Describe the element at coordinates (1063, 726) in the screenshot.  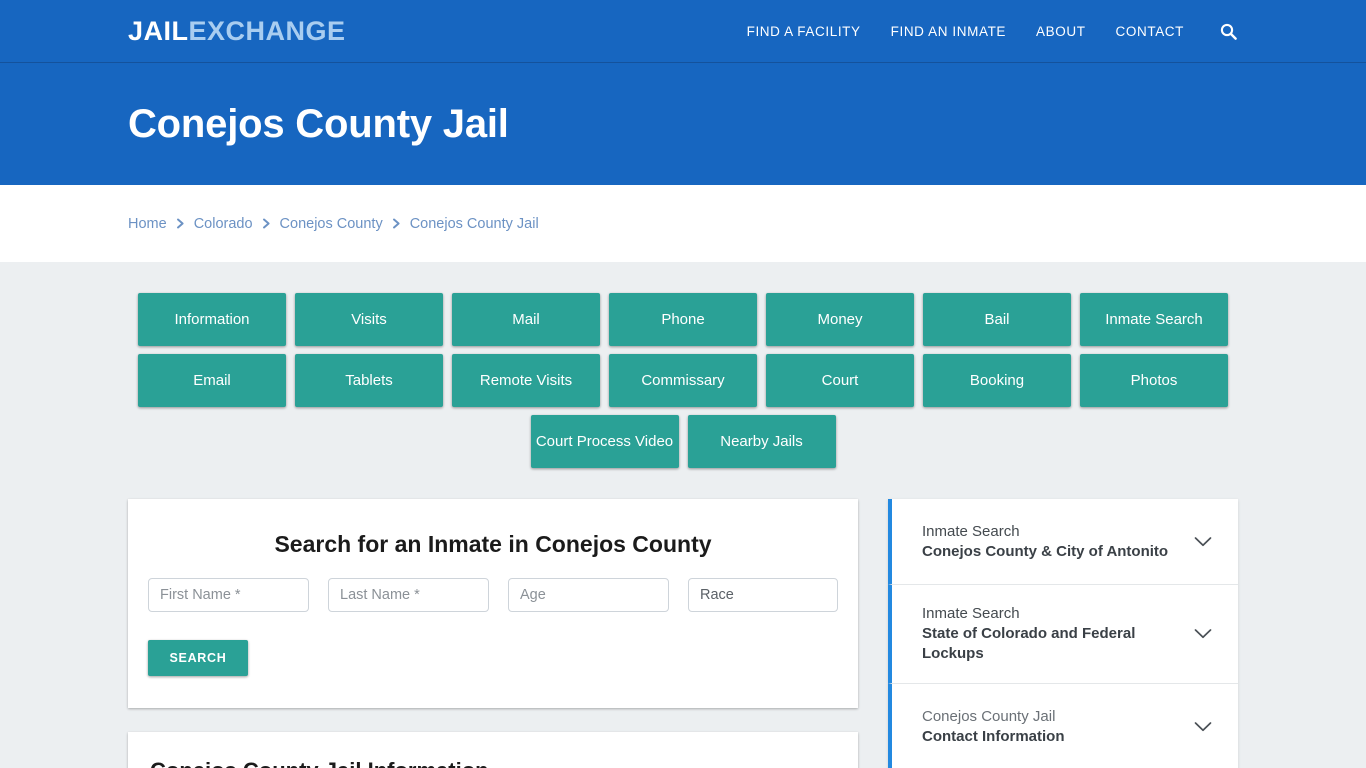
I see `accordion-item-contact-information: Conejos County Jail Contact Information` at that location.